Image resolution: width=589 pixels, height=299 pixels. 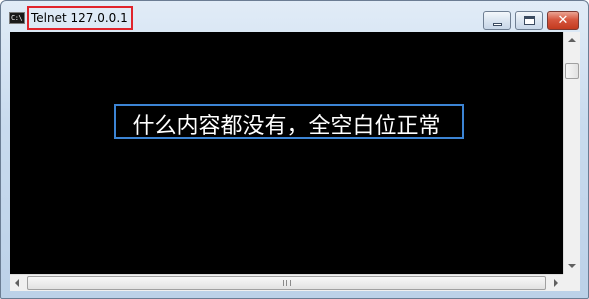 I want to click on scrollbar-corner, so click(x=571, y=282).